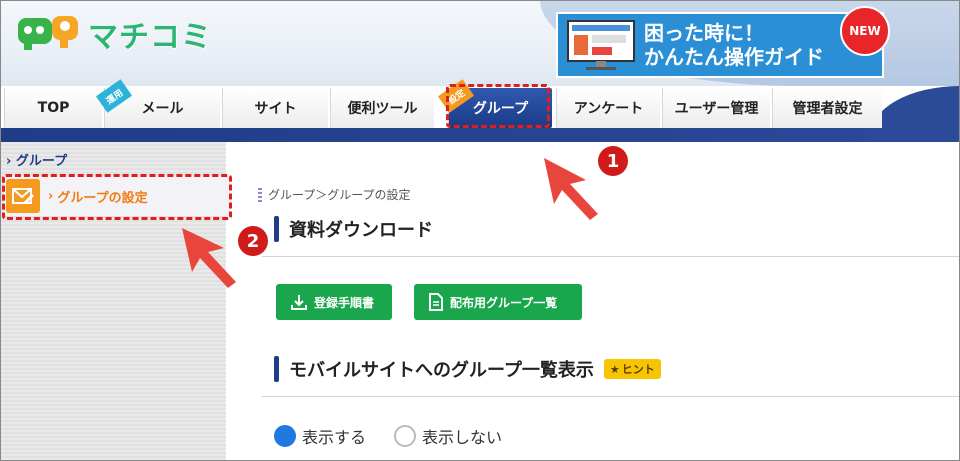 The image size is (960, 461). I want to click on tab-top-label: TOP, so click(53, 108).